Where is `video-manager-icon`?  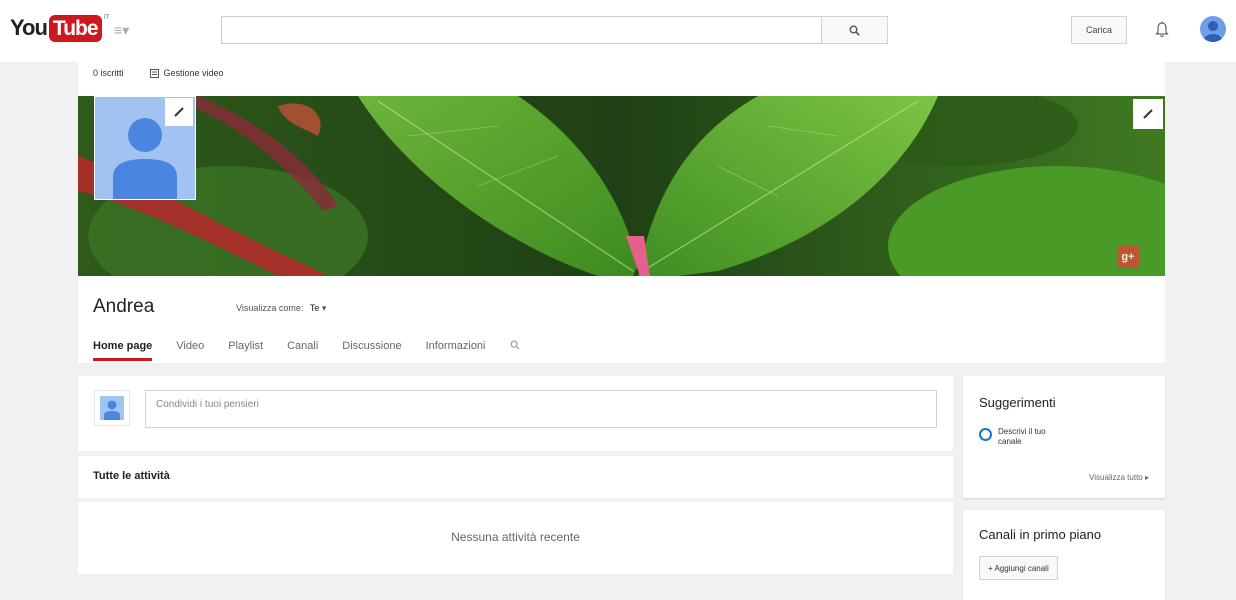 video-manager-icon is located at coordinates (154, 73).